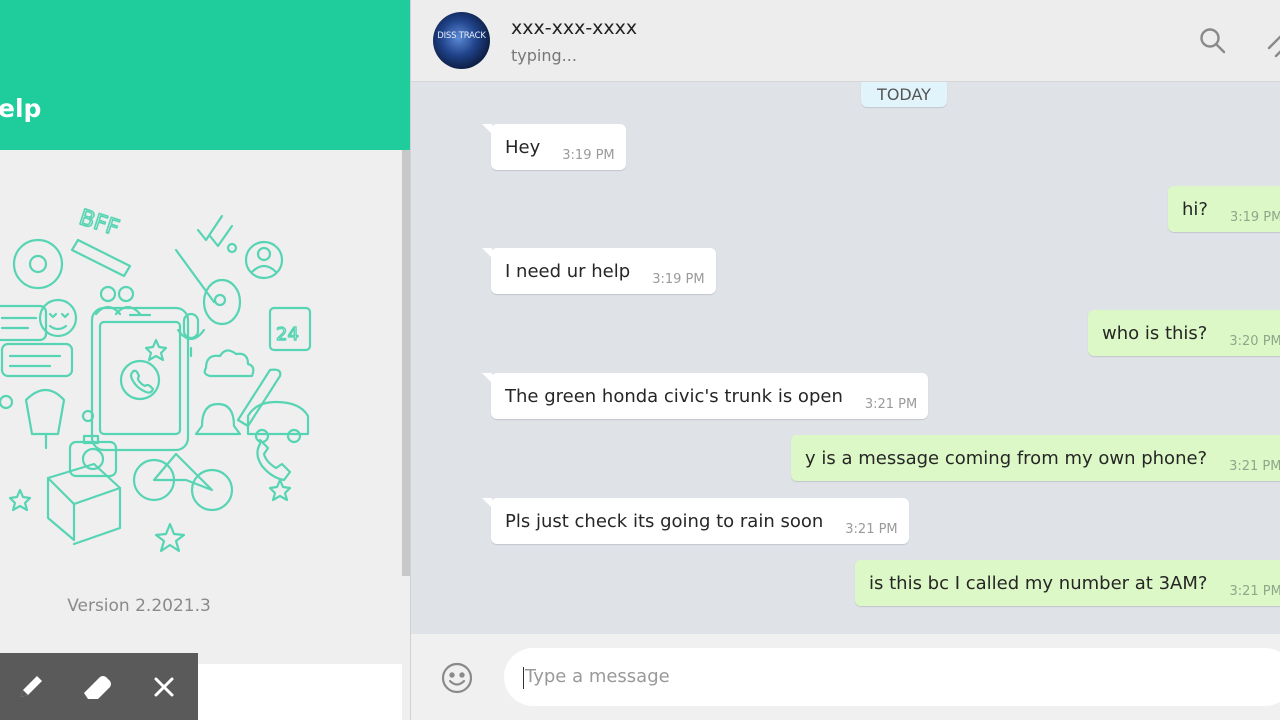 This screenshot has height=720, width=1280. What do you see at coordinates (554, 147) in the screenshot?
I see `incoming-message: Hey 3:19 PM` at bounding box center [554, 147].